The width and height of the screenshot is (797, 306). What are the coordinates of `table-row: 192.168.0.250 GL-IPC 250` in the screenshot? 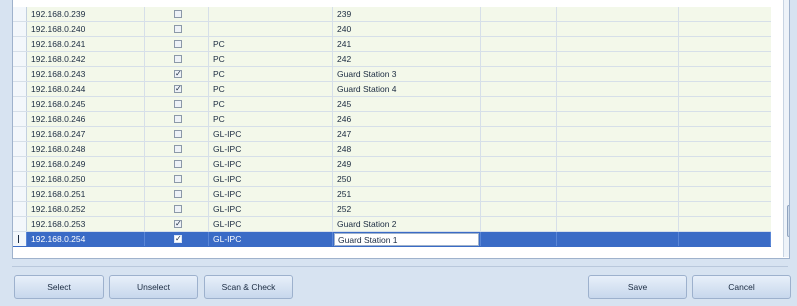 It's located at (392, 179).